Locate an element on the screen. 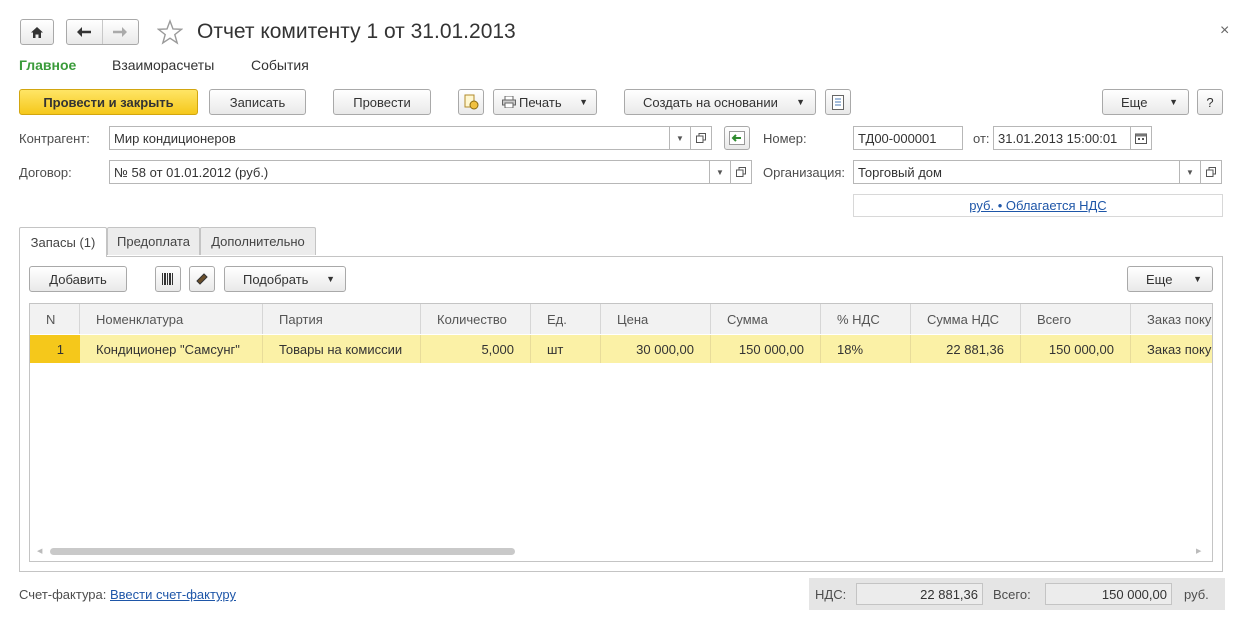 This screenshot has height=620, width=1249. contract-open-button is located at coordinates (741, 172).